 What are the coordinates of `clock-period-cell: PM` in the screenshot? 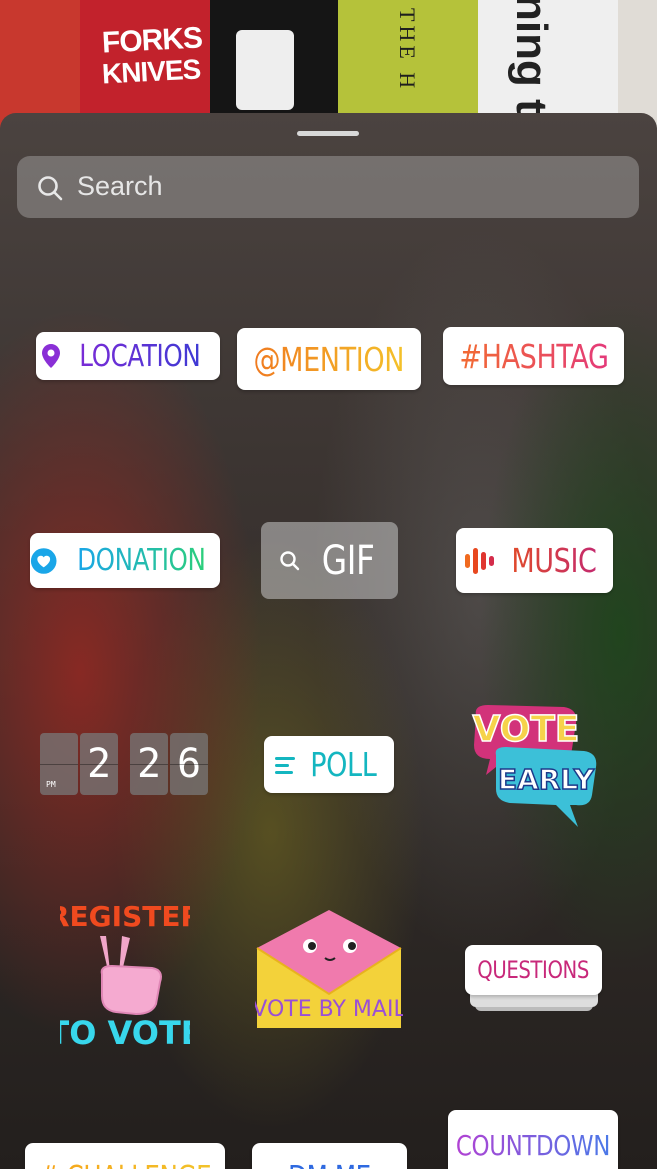 It's located at (59, 764).